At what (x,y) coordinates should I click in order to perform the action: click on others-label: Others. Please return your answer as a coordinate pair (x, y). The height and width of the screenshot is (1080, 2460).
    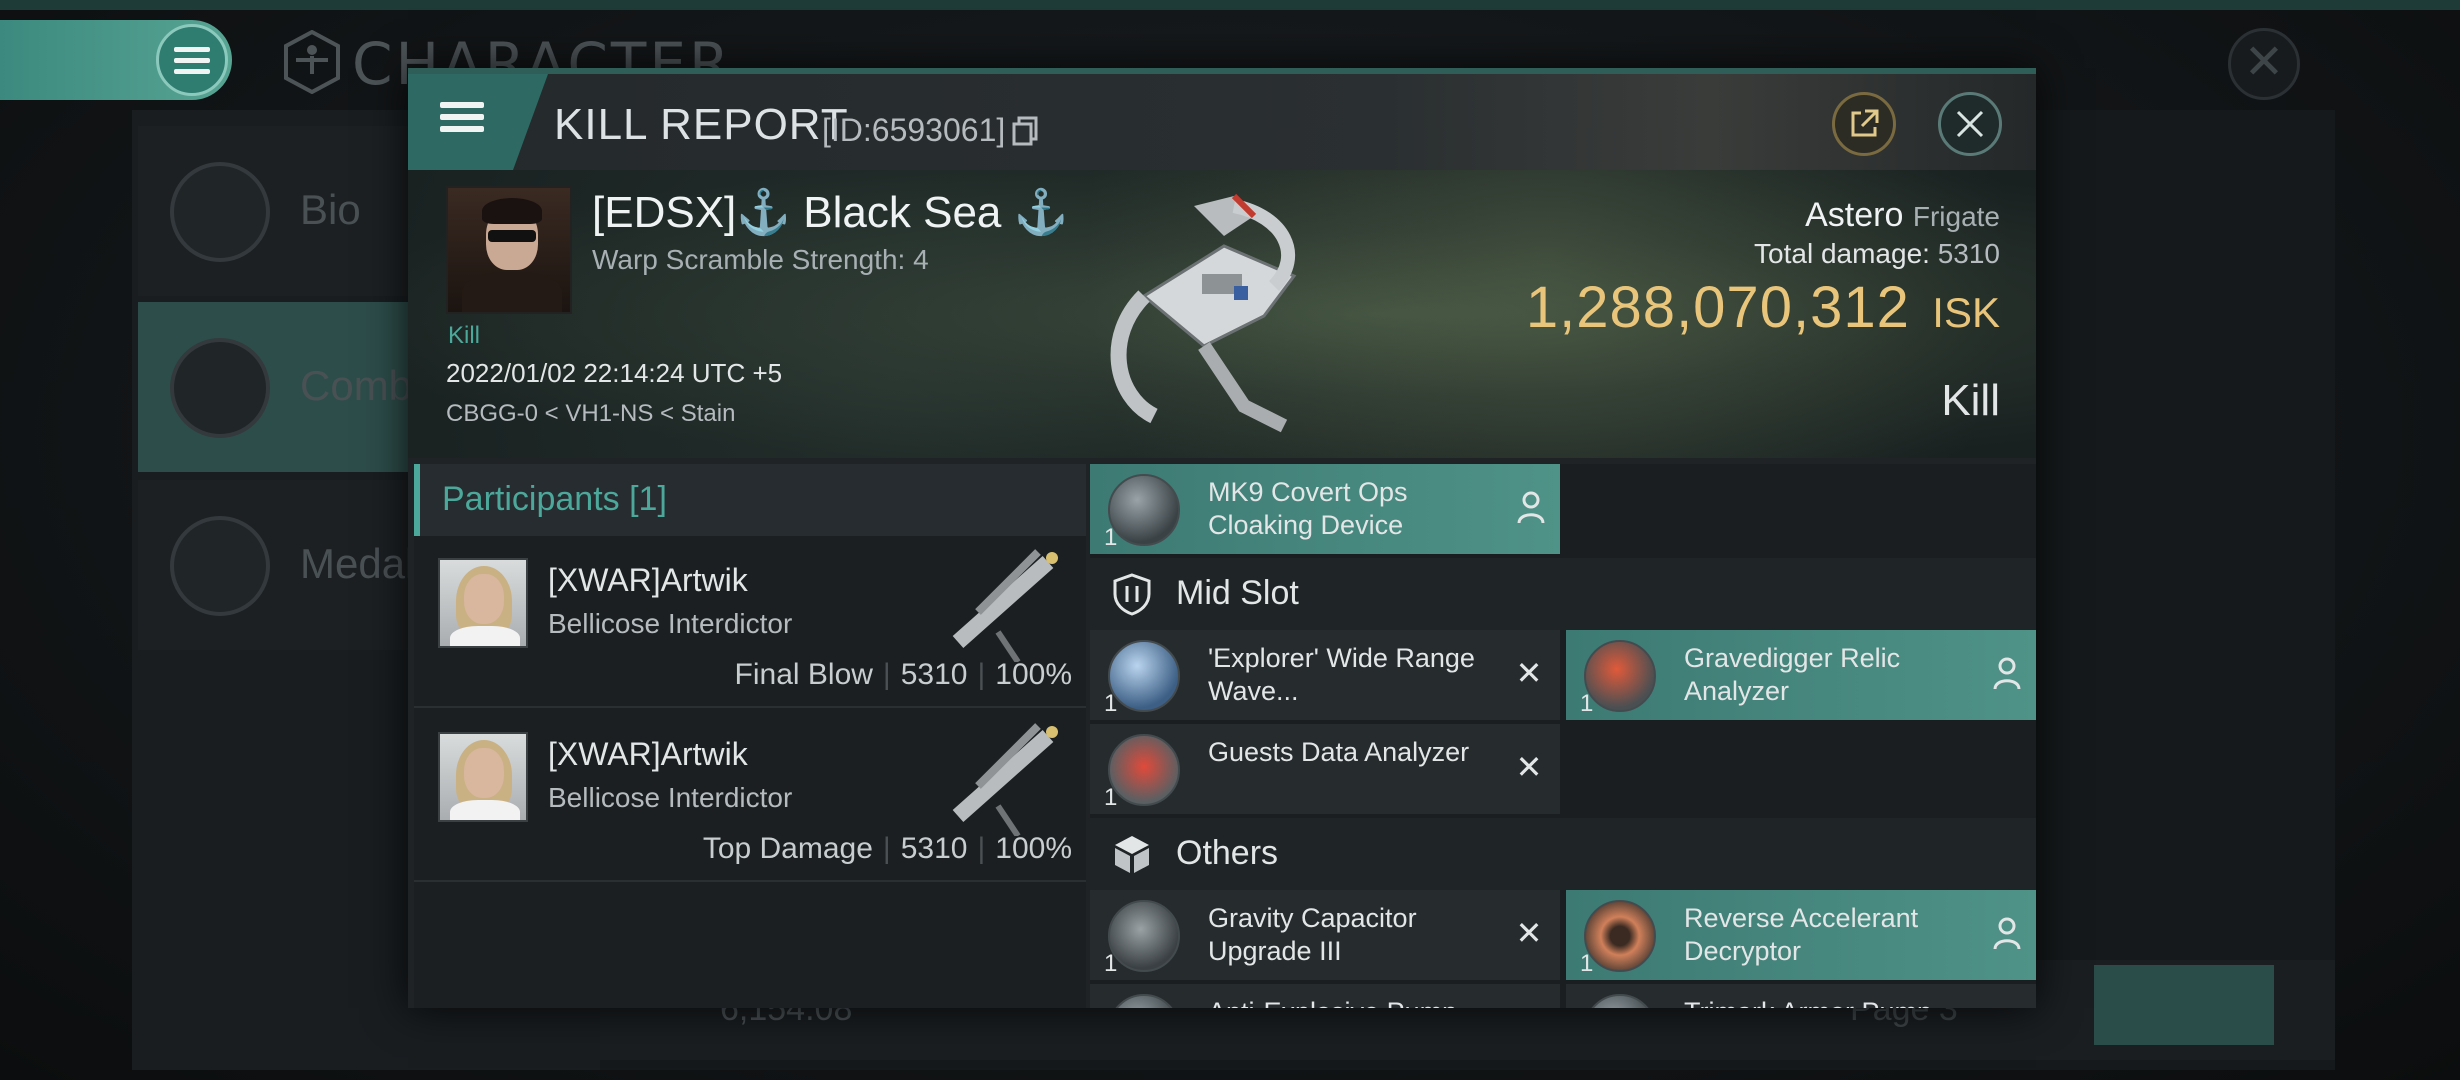
    Looking at the image, I should click on (1227, 853).